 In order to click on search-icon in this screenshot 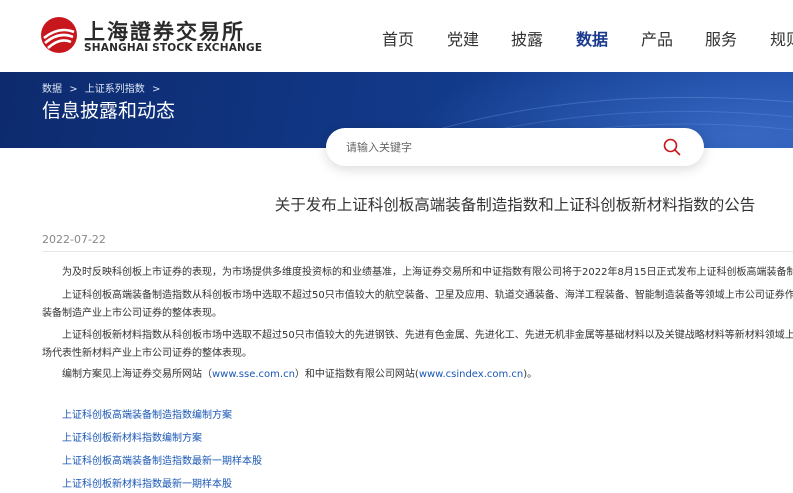, I will do `click(672, 147)`.